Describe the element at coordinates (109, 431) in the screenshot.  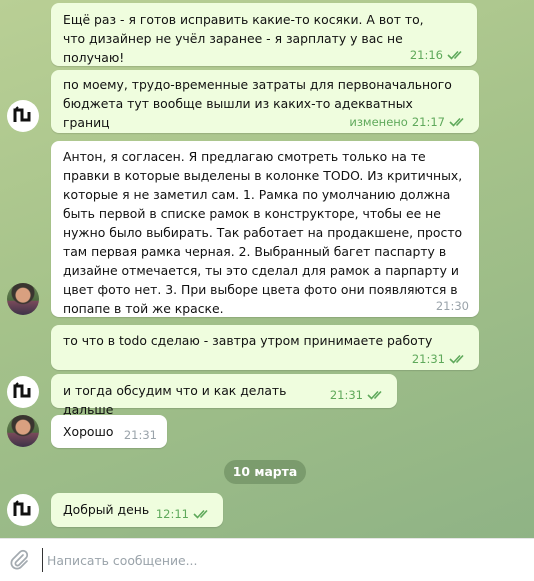
I see `message-bubble: Хорошо 21:31` at that location.